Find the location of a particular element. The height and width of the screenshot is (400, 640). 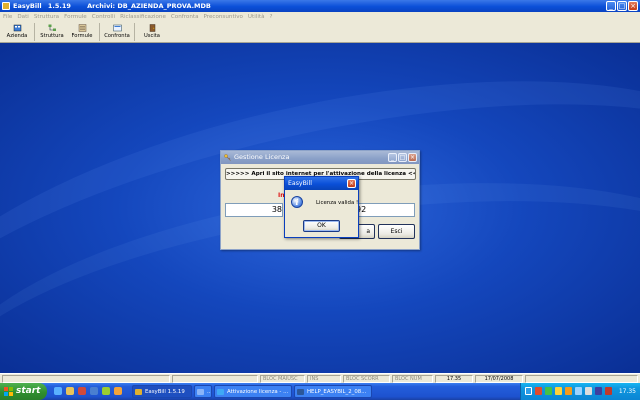

license-code-field-end: 92 is located at coordinates (385, 210).